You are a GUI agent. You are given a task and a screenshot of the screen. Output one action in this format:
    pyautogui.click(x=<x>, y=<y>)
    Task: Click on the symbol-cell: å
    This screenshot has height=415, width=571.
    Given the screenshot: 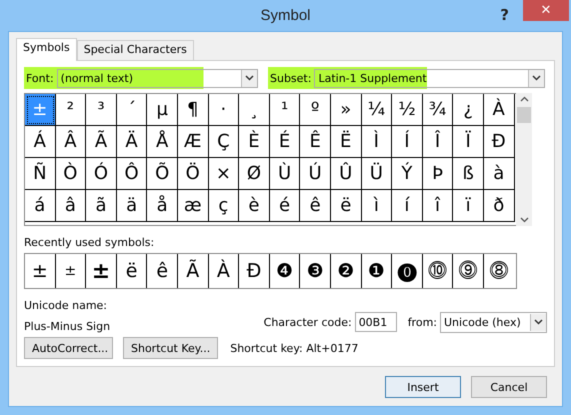 What is the action you would take?
    pyautogui.click(x=162, y=206)
    